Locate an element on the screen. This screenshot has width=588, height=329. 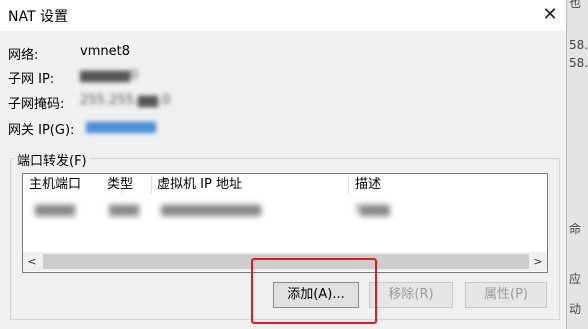
properties-button: 属性(P) is located at coordinates (506, 295).